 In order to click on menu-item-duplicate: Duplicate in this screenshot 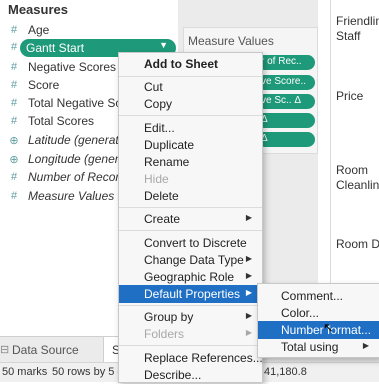, I will do `click(190, 145)`.